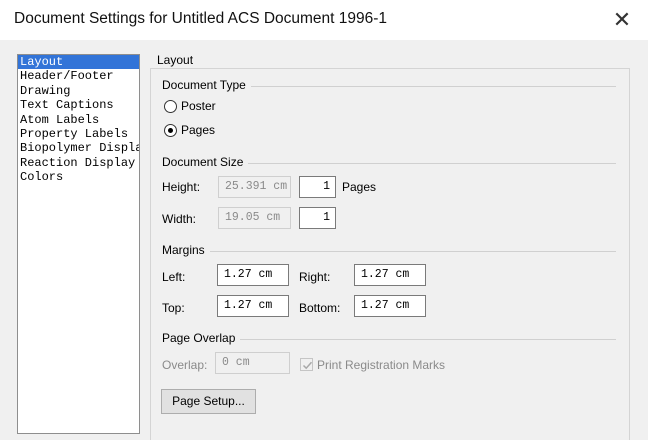  What do you see at coordinates (390, 275) in the screenshot?
I see `margin-right-field: 1.27 cm` at bounding box center [390, 275].